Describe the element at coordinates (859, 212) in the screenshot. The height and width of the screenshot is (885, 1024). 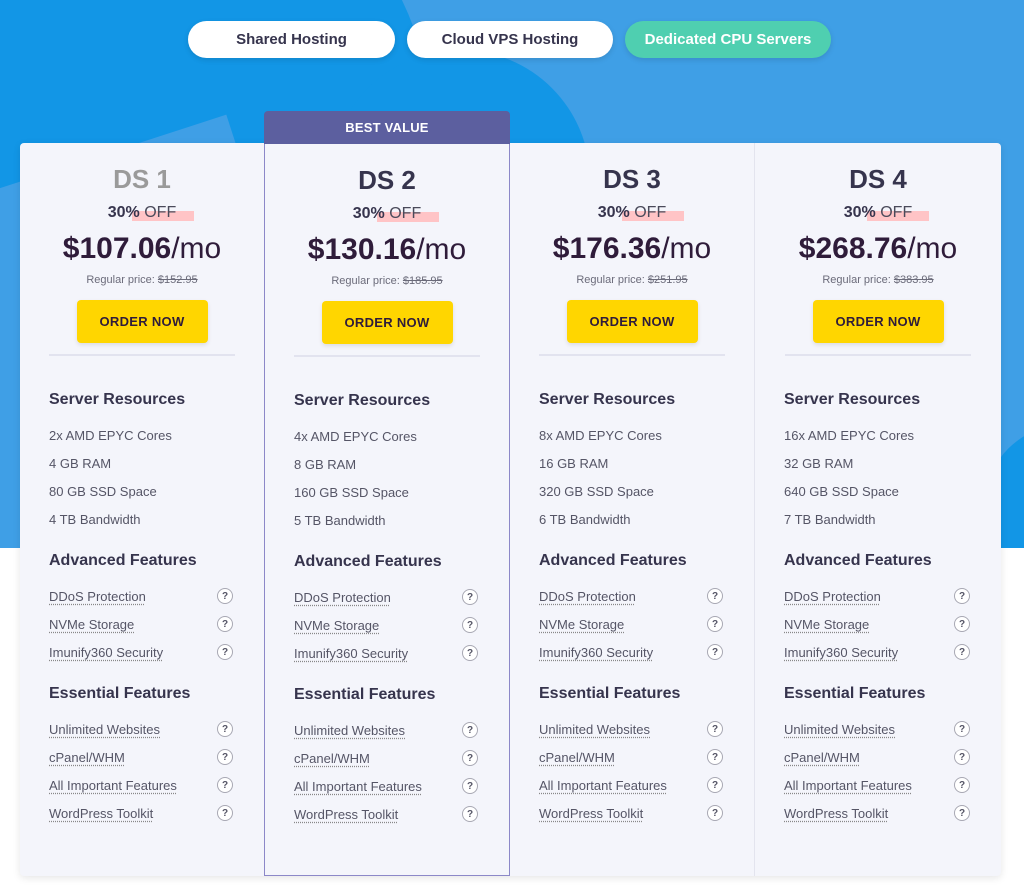
I see `discount-percent: 30%` at that location.